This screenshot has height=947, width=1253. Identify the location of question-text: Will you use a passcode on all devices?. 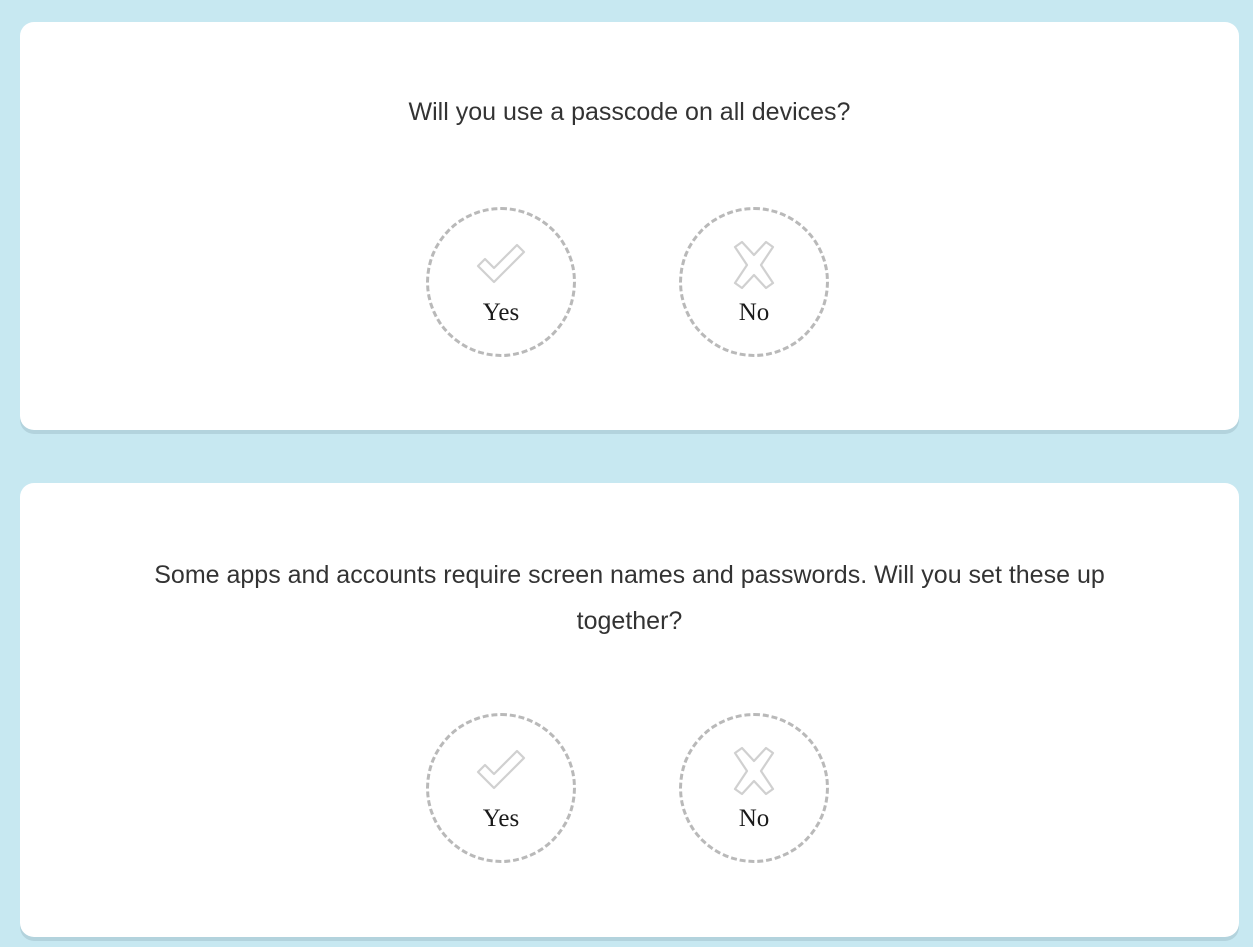
(629, 112).